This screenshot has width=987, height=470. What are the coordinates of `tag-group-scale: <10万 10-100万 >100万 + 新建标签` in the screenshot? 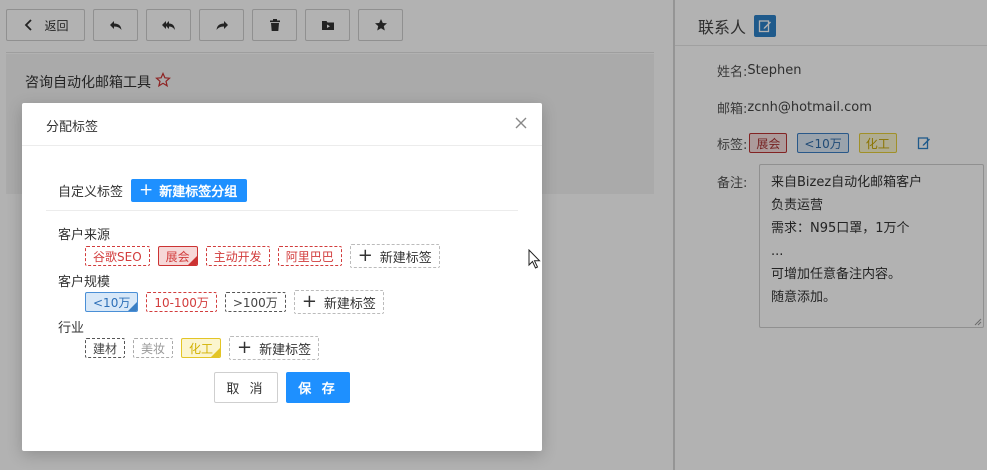 It's located at (234, 302).